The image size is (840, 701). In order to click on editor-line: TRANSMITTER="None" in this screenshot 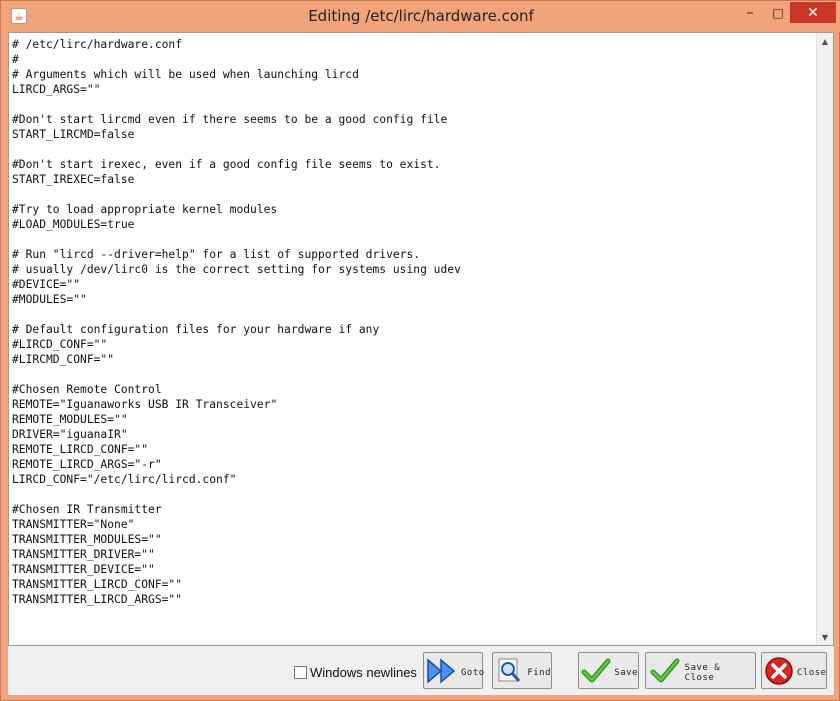, I will do `click(414, 524)`.